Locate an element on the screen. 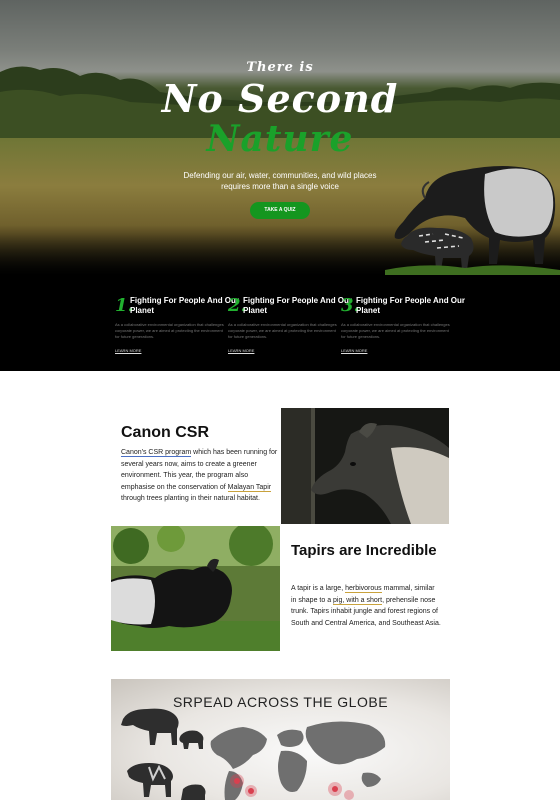 Image resolution: width=560 pixels, height=800 pixels. tapir-illustration is located at coordinates (472, 220).